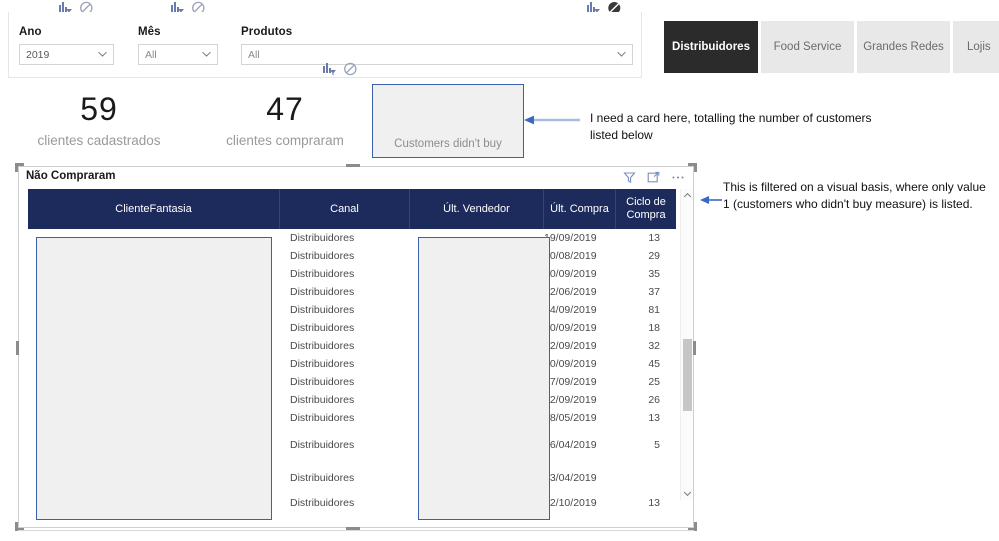 This screenshot has width=999, height=541. Describe the element at coordinates (17, 348) in the screenshot. I see `resize-handle-middle-left` at that location.